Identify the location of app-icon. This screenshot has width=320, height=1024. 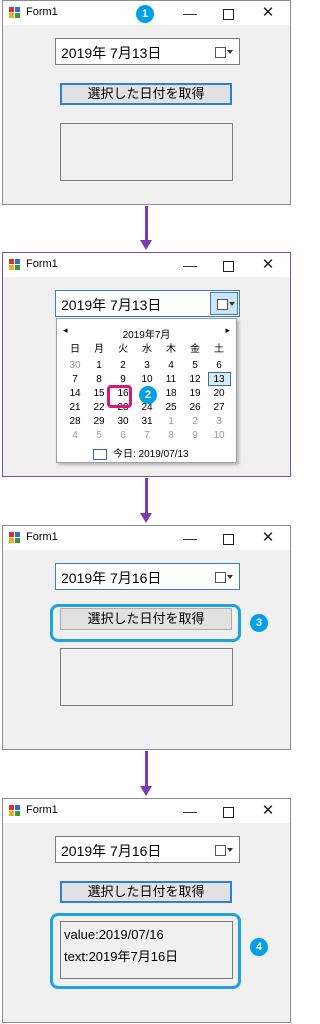
(15, 811).